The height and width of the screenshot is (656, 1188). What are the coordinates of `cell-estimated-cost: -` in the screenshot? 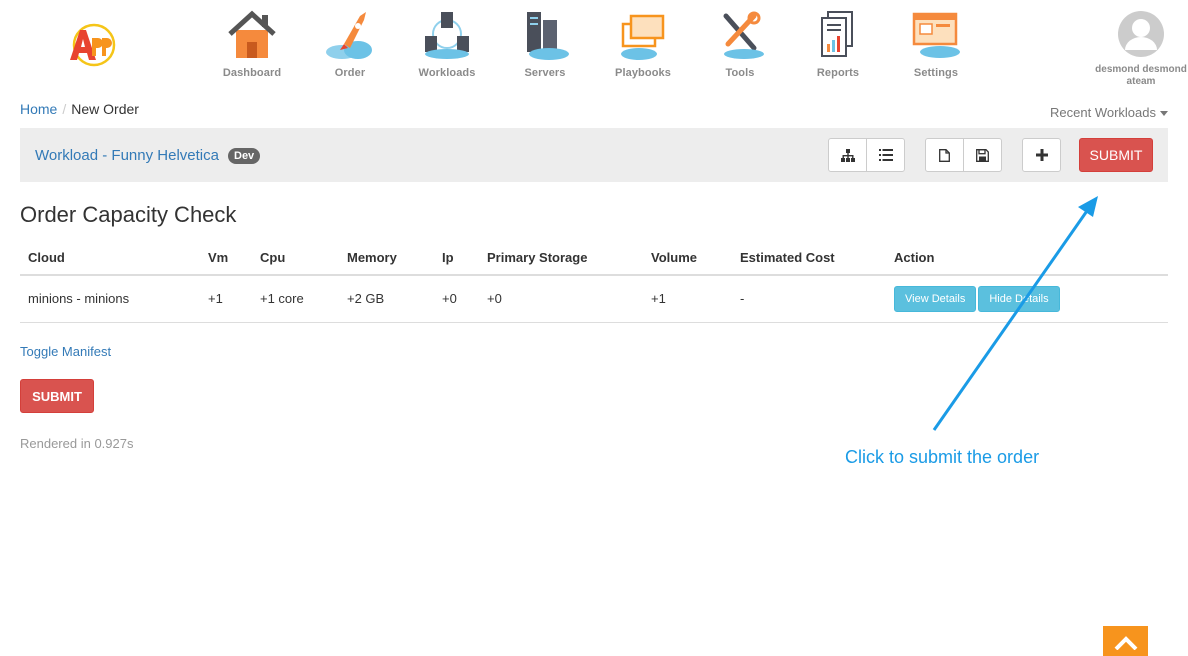 It's located at (809, 299).